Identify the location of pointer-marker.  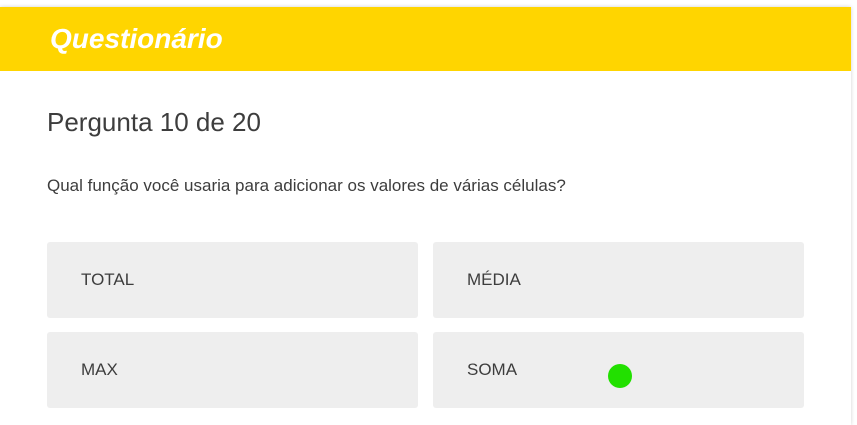
(620, 376).